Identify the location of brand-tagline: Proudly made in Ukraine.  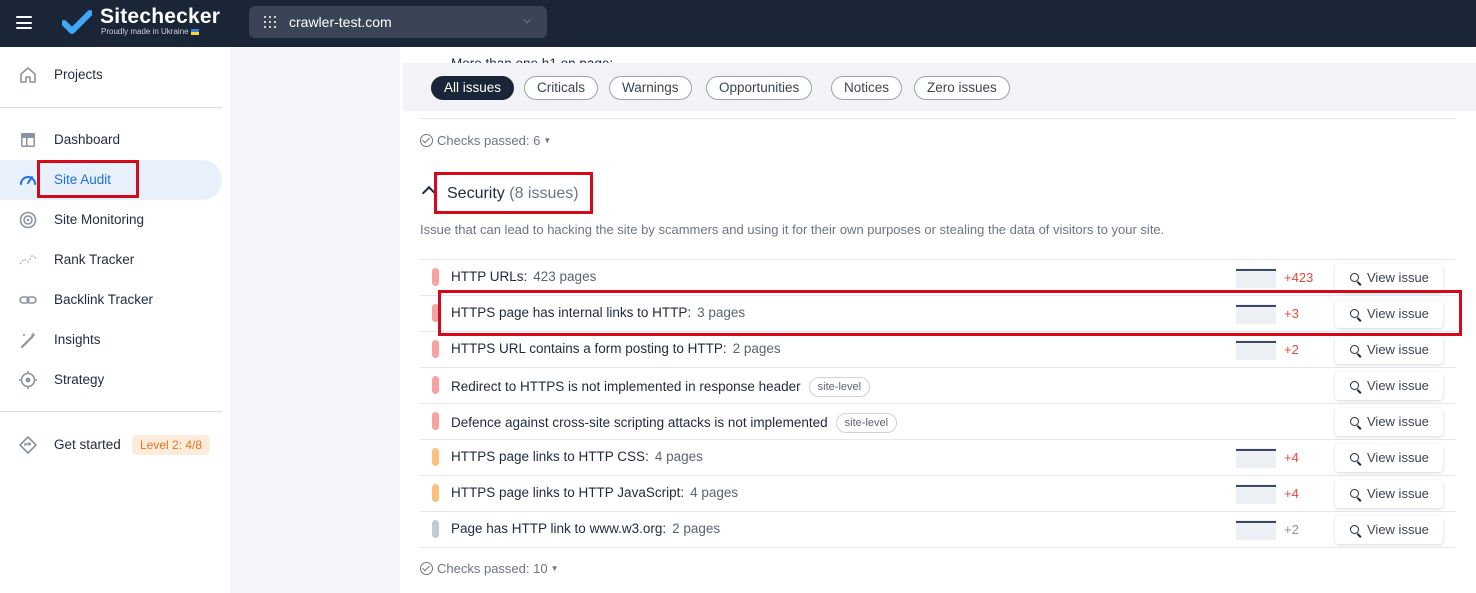
(150, 31).